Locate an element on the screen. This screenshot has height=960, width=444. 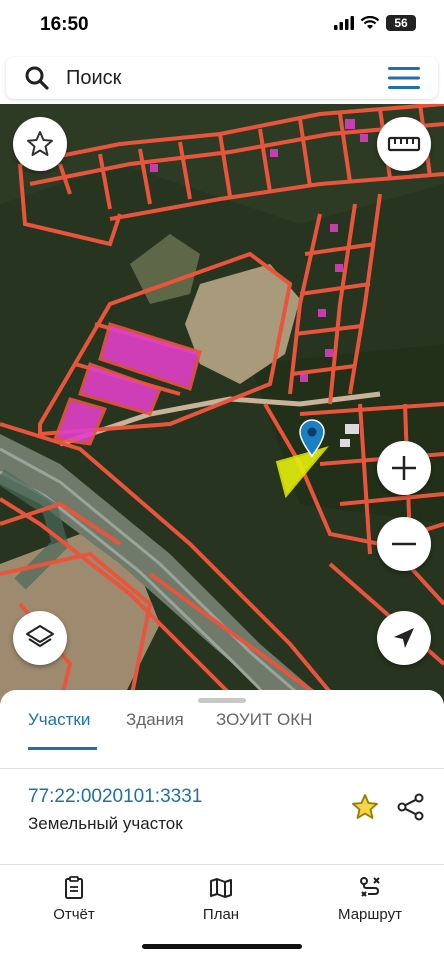
ruler-button is located at coordinates (404, 144).